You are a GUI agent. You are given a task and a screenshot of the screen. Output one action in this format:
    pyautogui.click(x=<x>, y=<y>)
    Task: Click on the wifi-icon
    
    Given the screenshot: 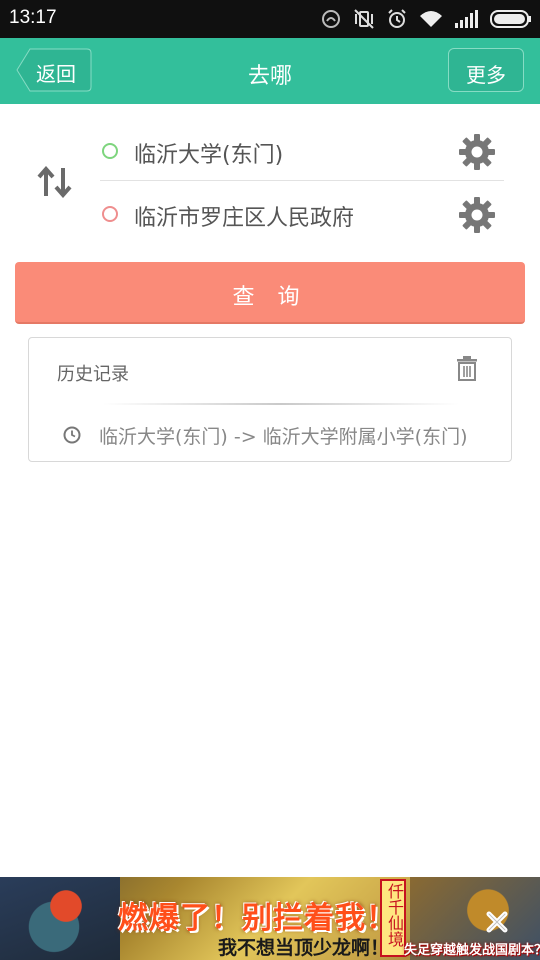 What is the action you would take?
    pyautogui.click(x=431, y=19)
    